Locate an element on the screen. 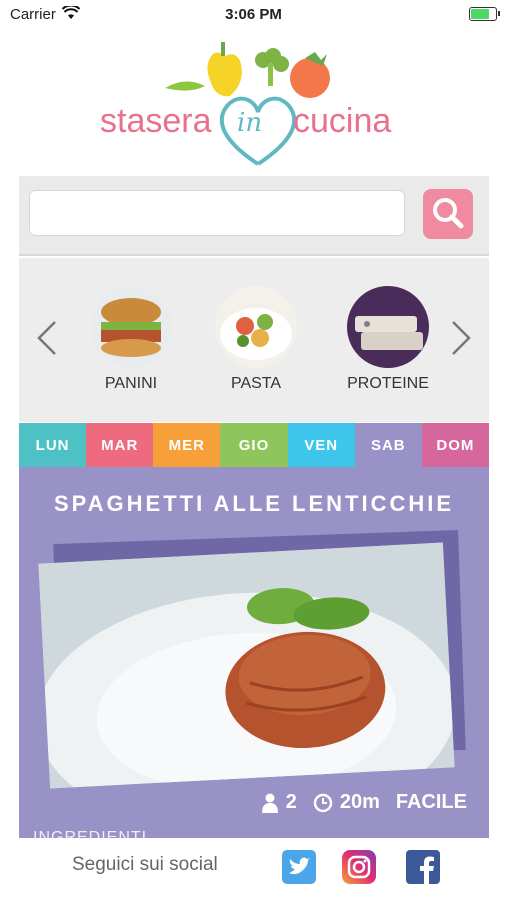  day-tab-lun: LUN is located at coordinates (53, 445).